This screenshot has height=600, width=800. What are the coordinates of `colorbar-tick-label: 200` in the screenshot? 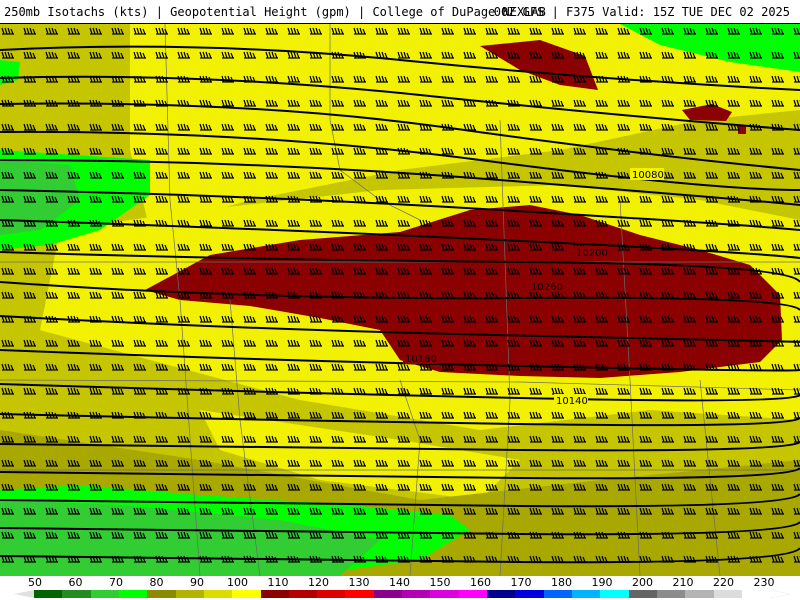 It's located at (642, 582).